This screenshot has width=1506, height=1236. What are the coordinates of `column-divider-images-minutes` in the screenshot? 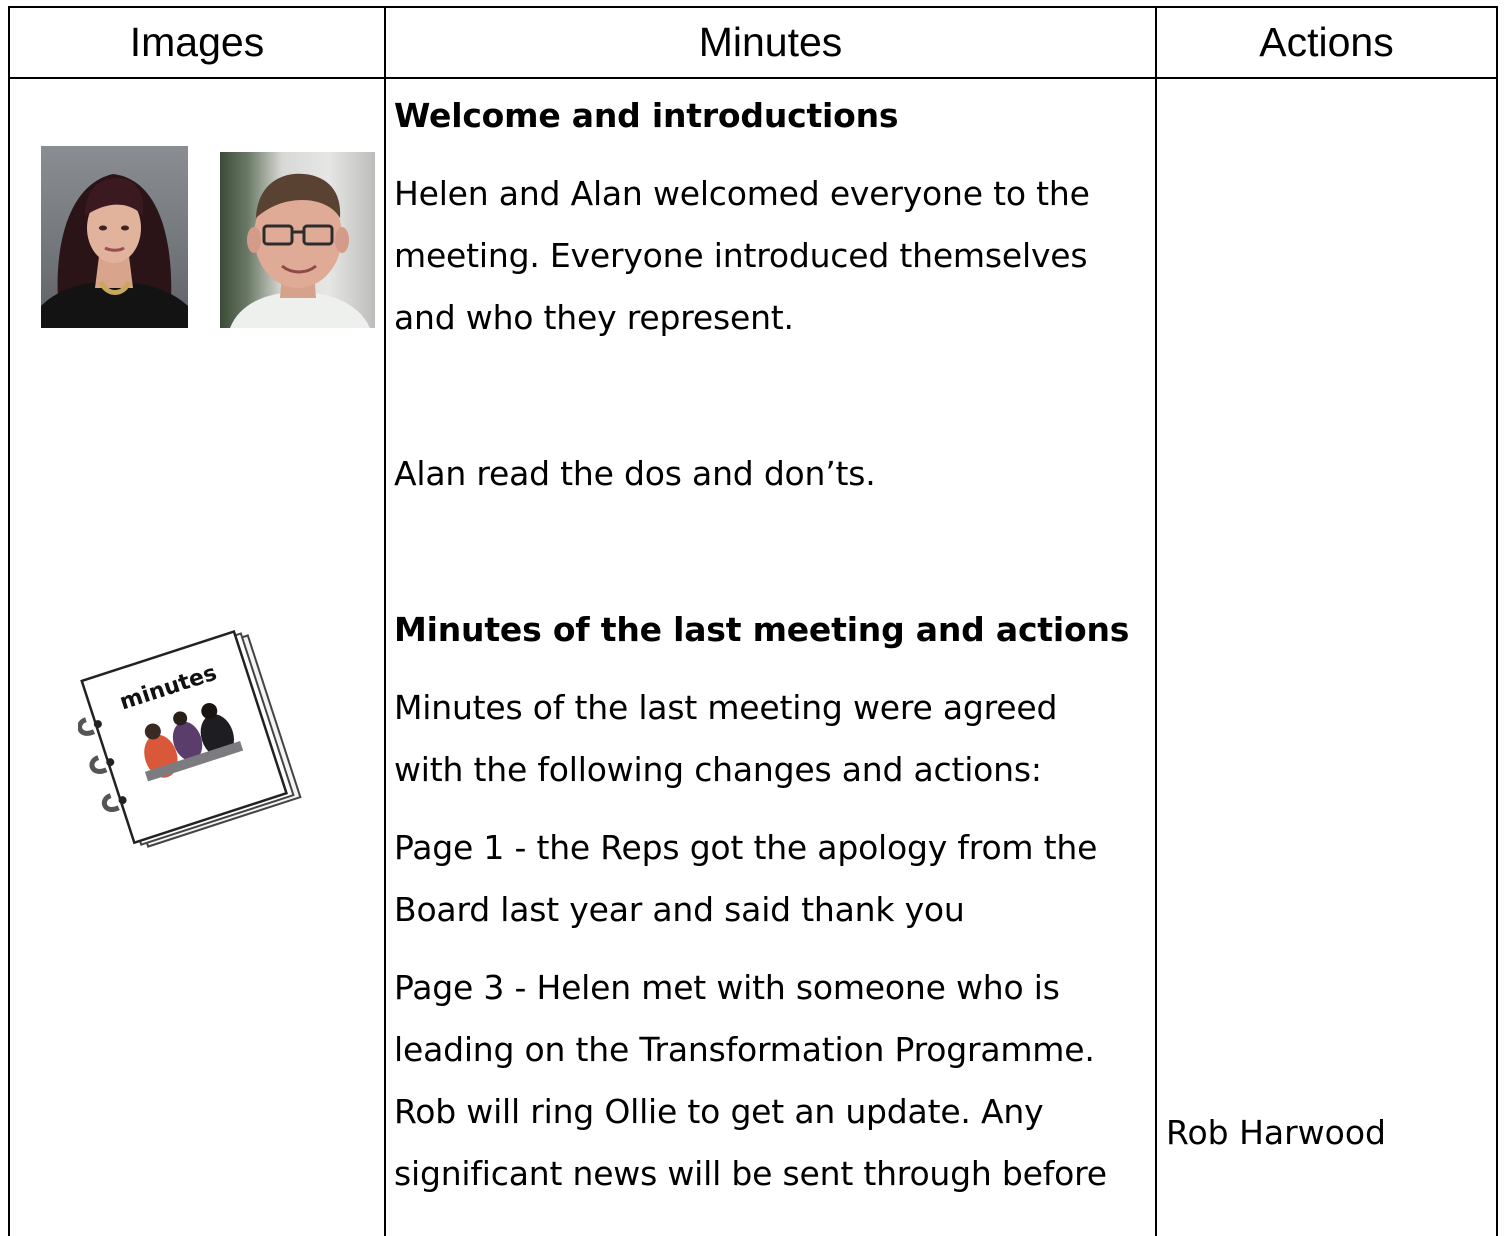 It's located at (385, 621).